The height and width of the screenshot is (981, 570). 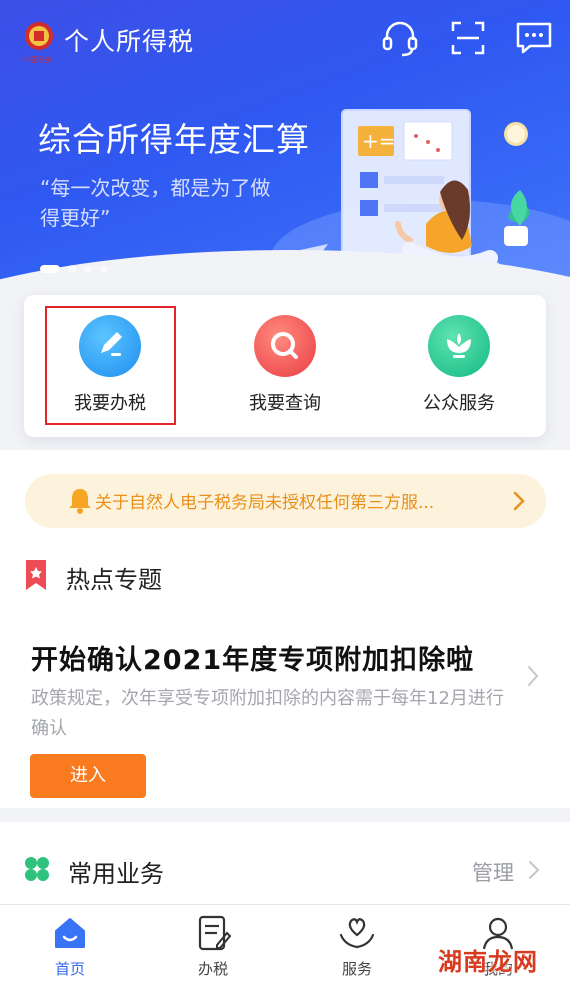 I want to click on bookmark-star-icon, so click(x=36, y=575).